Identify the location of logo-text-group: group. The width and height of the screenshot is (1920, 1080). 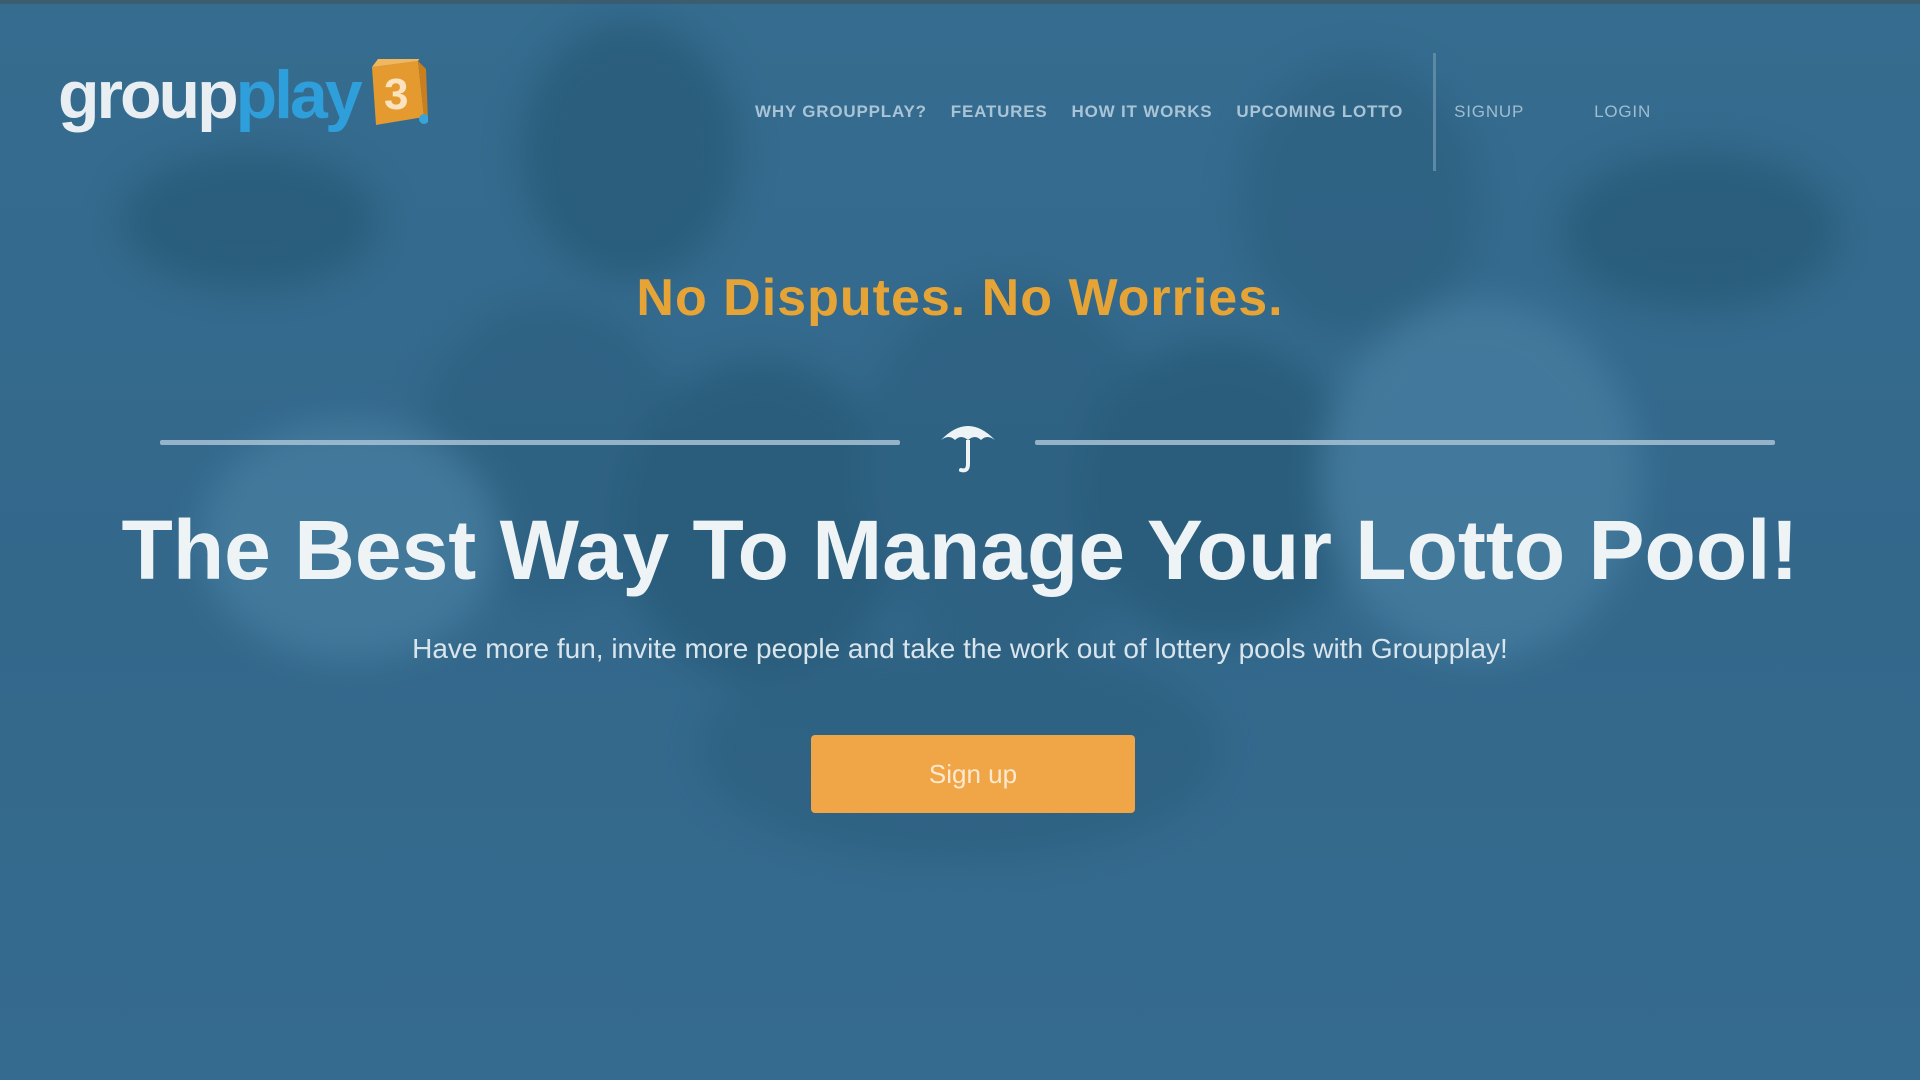
(148, 95).